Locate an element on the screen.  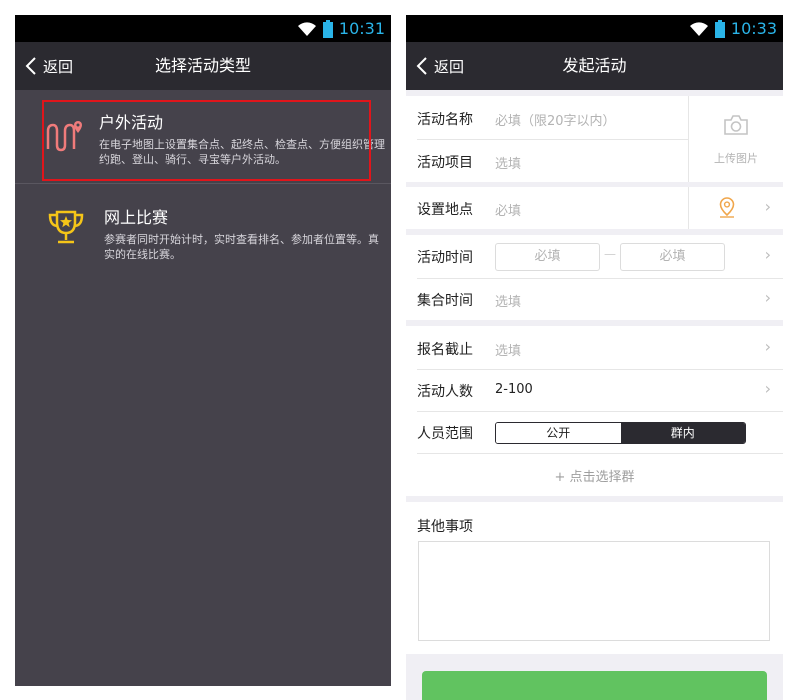
title-bar: 返回 选择活动类型 is located at coordinates (203, 66).